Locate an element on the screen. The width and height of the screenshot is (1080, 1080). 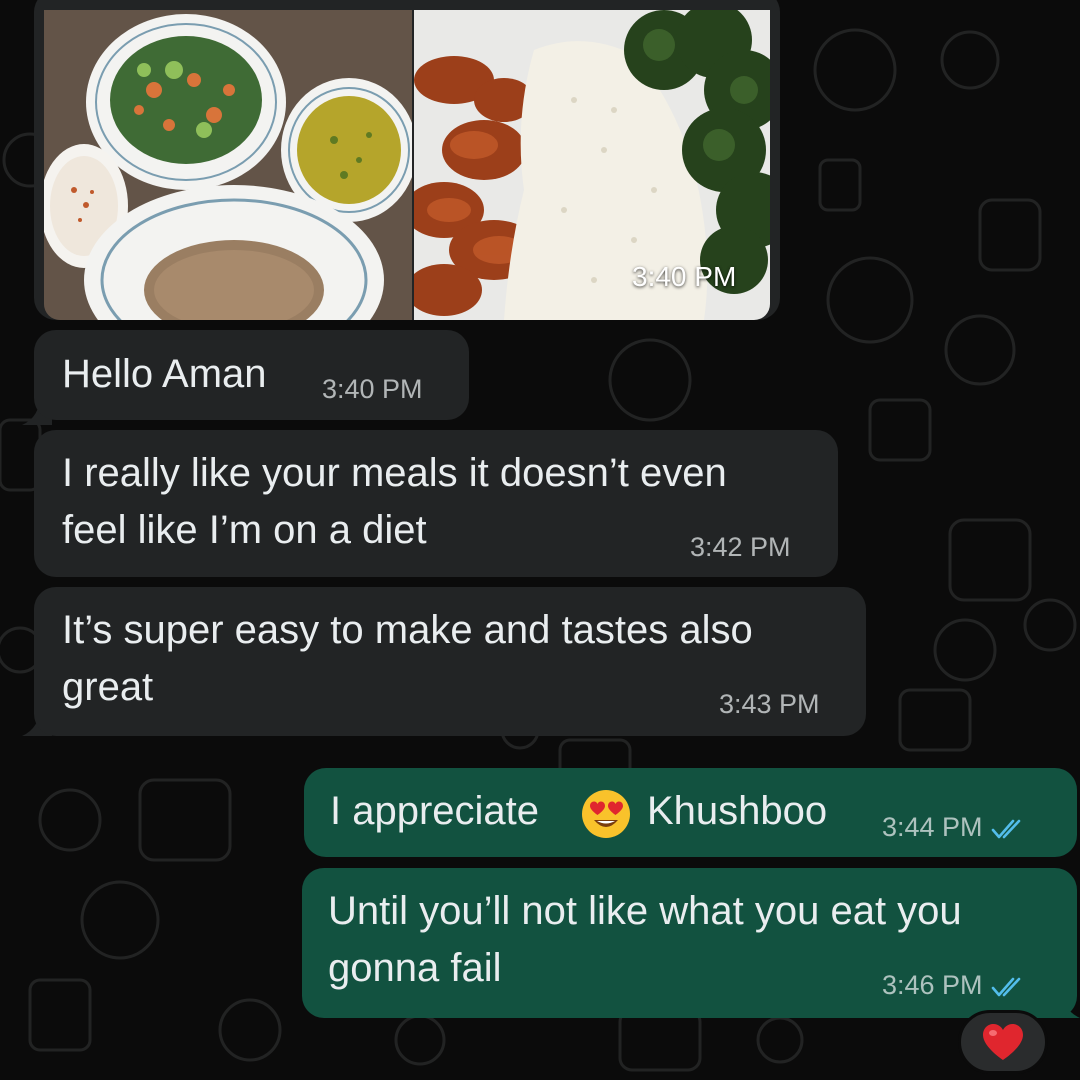
message-timestamp: 3:44 PM is located at coordinates (954, 827).